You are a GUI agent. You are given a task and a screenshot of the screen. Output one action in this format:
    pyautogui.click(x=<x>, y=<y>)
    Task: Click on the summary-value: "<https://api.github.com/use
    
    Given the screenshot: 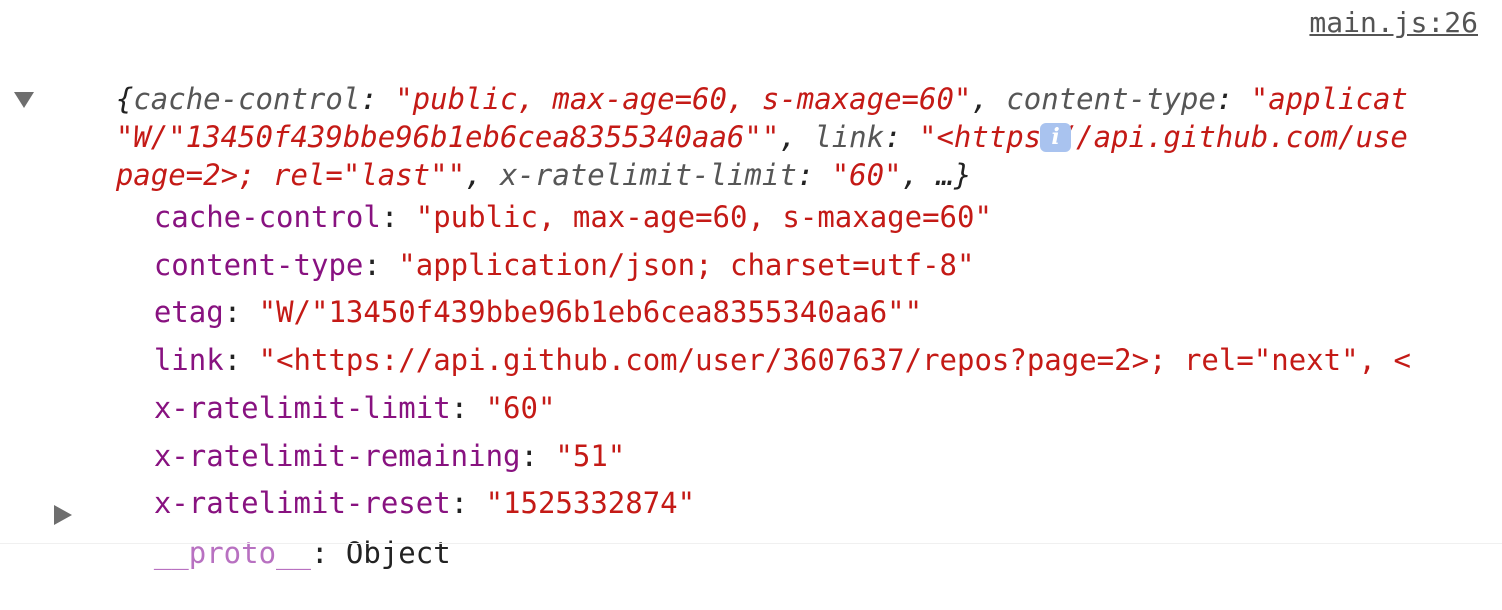 What is the action you would take?
    pyautogui.click(x=1163, y=137)
    